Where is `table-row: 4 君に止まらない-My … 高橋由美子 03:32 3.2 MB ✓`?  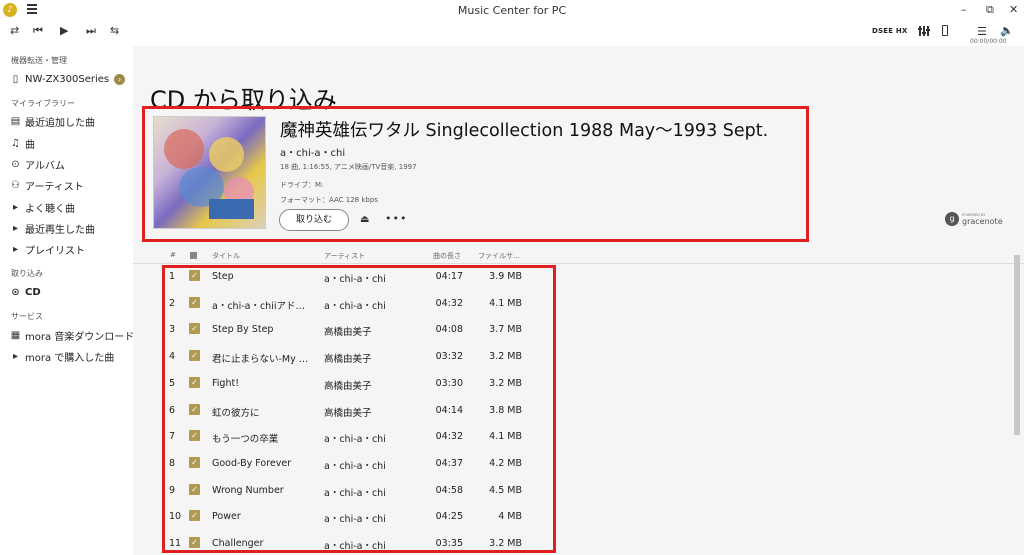 table-row: 4 君に止まらない-My … 高橋由美子 03:32 3.2 MB ✓ is located at coordinates (578, 356).